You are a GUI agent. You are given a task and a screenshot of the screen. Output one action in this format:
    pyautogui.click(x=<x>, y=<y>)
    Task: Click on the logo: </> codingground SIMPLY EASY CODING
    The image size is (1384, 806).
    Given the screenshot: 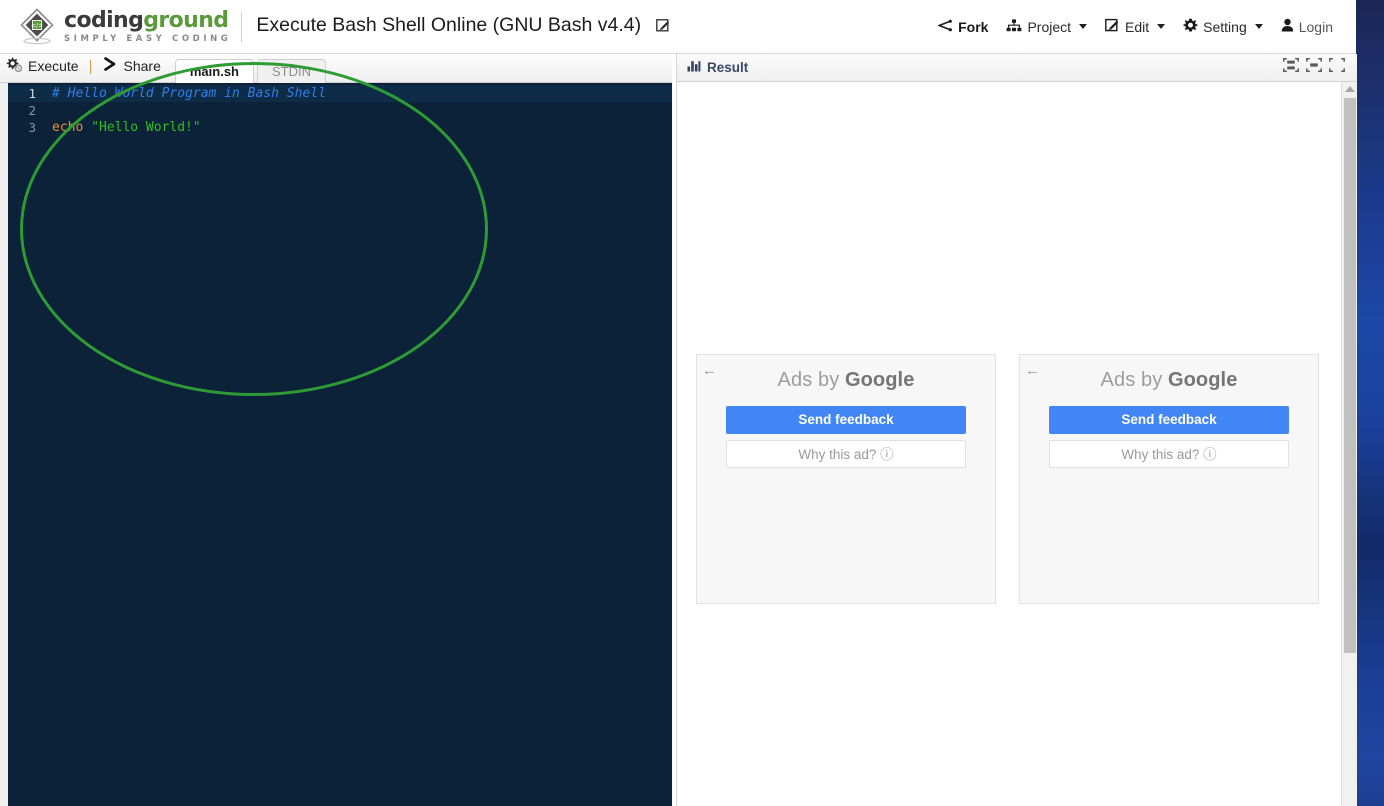 What is the action you would take?
    pyautogui.click(x=115, y=27)
    